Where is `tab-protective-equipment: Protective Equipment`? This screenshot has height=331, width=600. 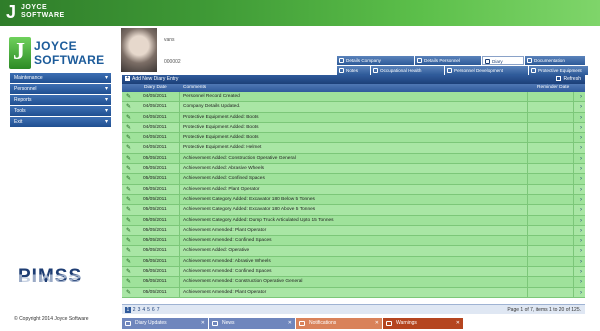
tab-protective-equipment: Protective Equipment is located at coordinates (558, 70).